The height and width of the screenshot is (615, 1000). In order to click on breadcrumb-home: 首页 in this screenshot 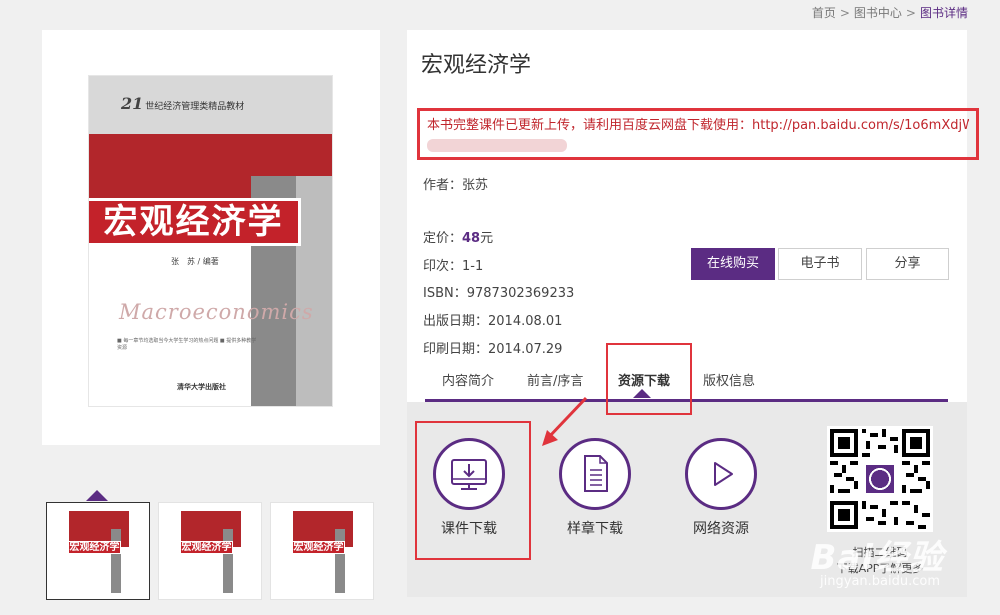, I will do `click(824, 13)`.